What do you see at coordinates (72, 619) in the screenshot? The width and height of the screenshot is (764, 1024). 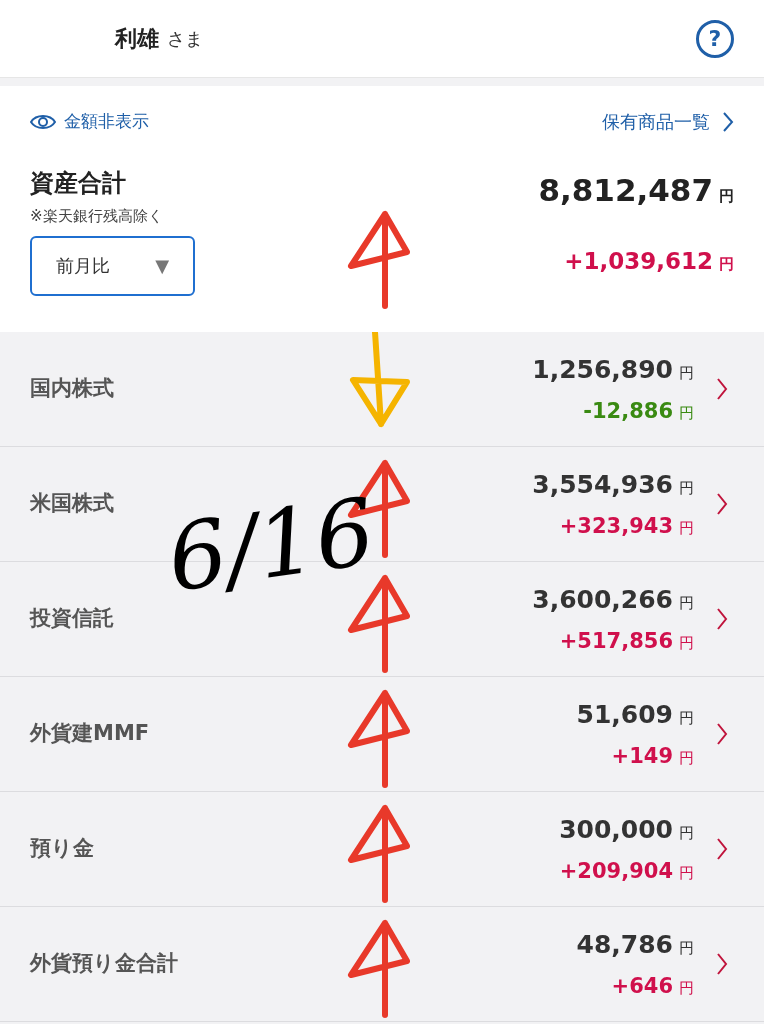 I see `asset-label: 投資信託` at bounding box center [72, 619].